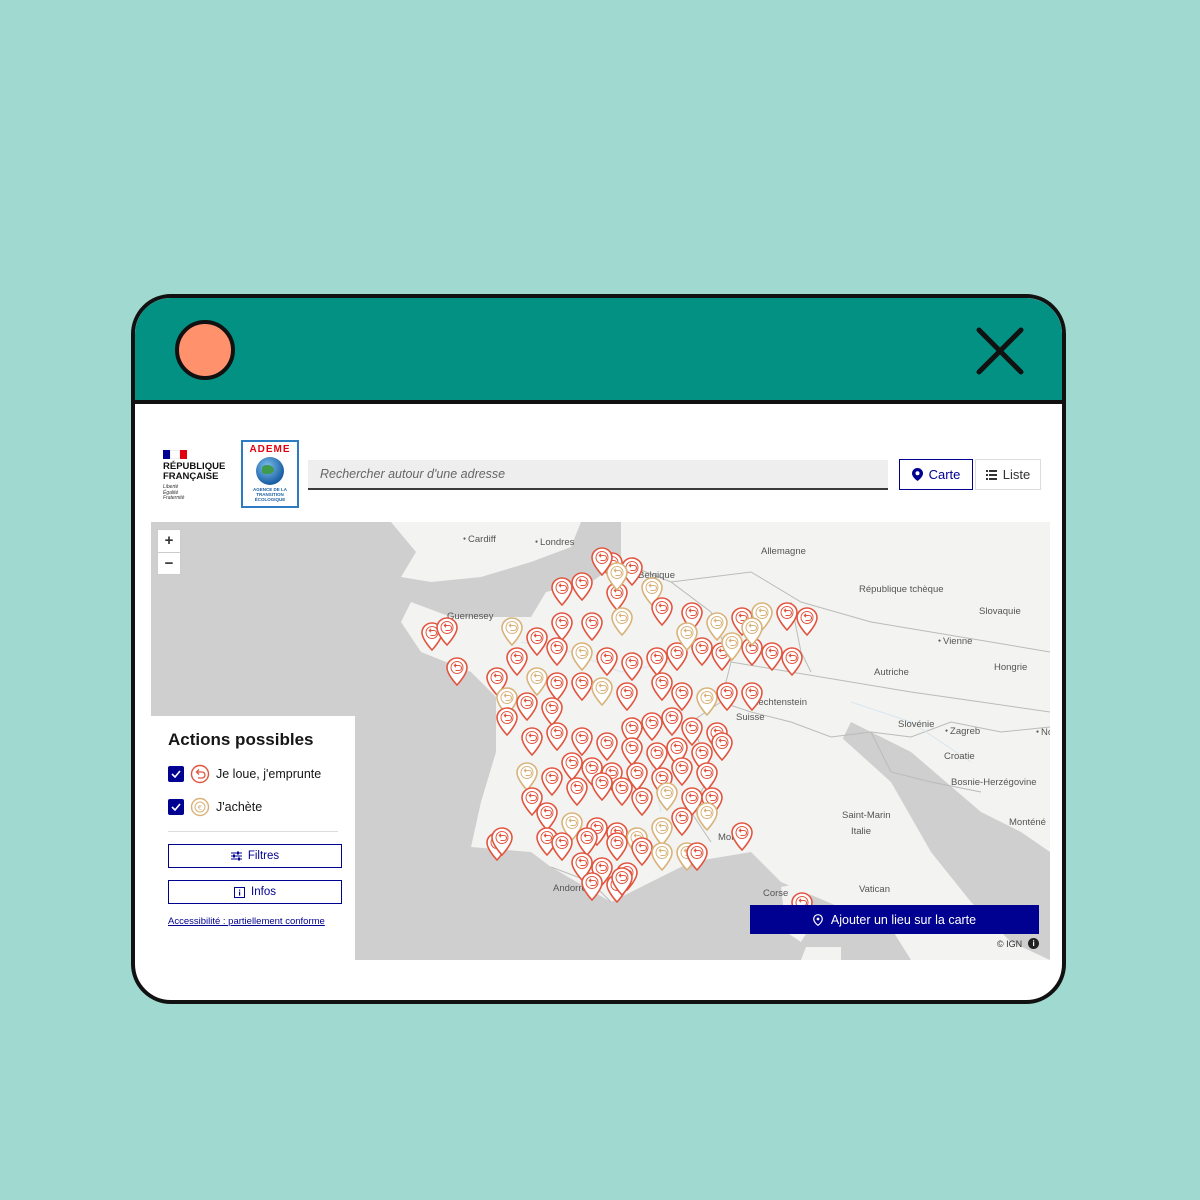 This screenshot has width=1200, height=1200. What do you see at coordinates (413, 474) in the screenshot?
I see `search-placeholder: Rechercher autour d'une adresse` at bounding box center [413, 474].